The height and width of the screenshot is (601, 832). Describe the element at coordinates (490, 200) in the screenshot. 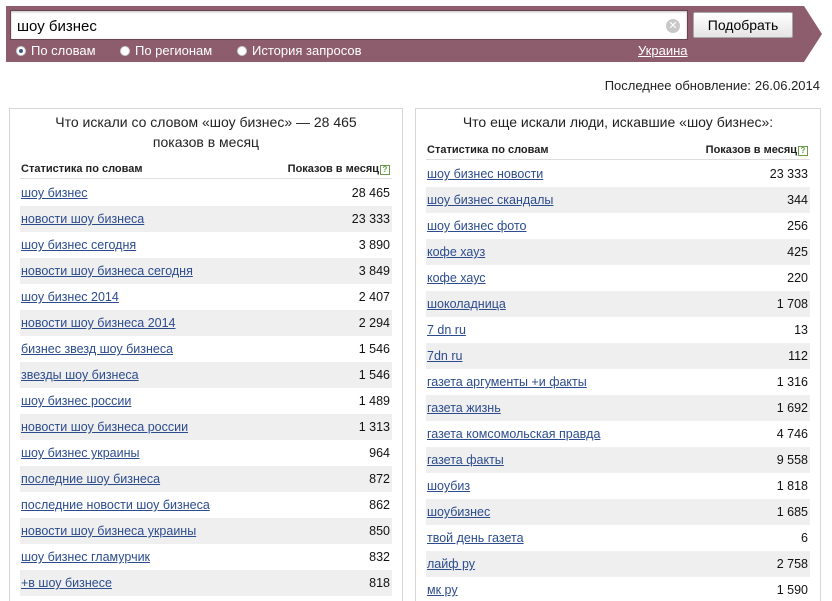

I see `keyword-link: шоу бизнес скандалы` at that location.